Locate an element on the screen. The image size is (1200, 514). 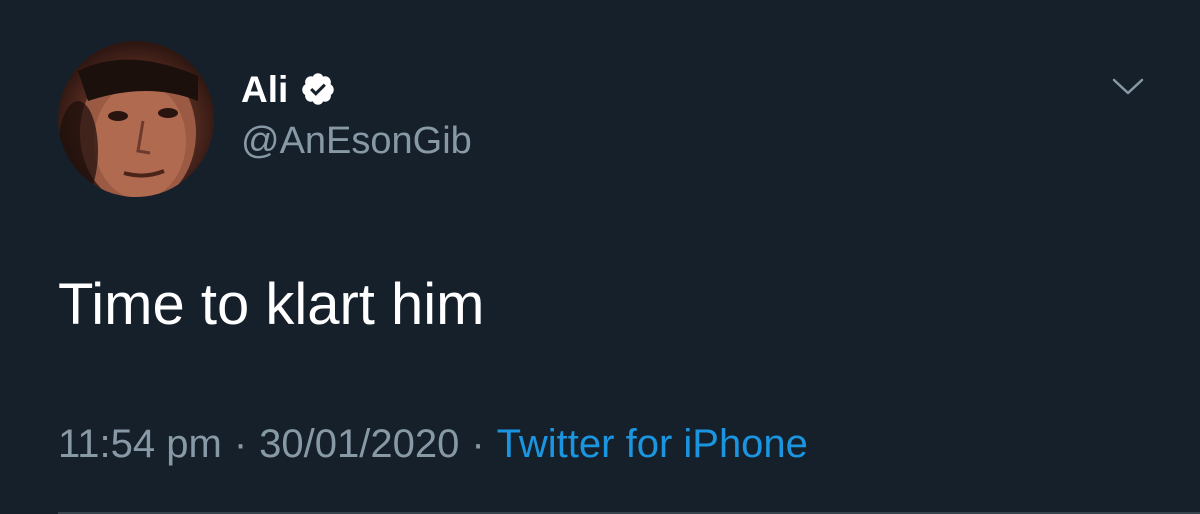
author-name-row: Ali is located at coordinates (288, 89).